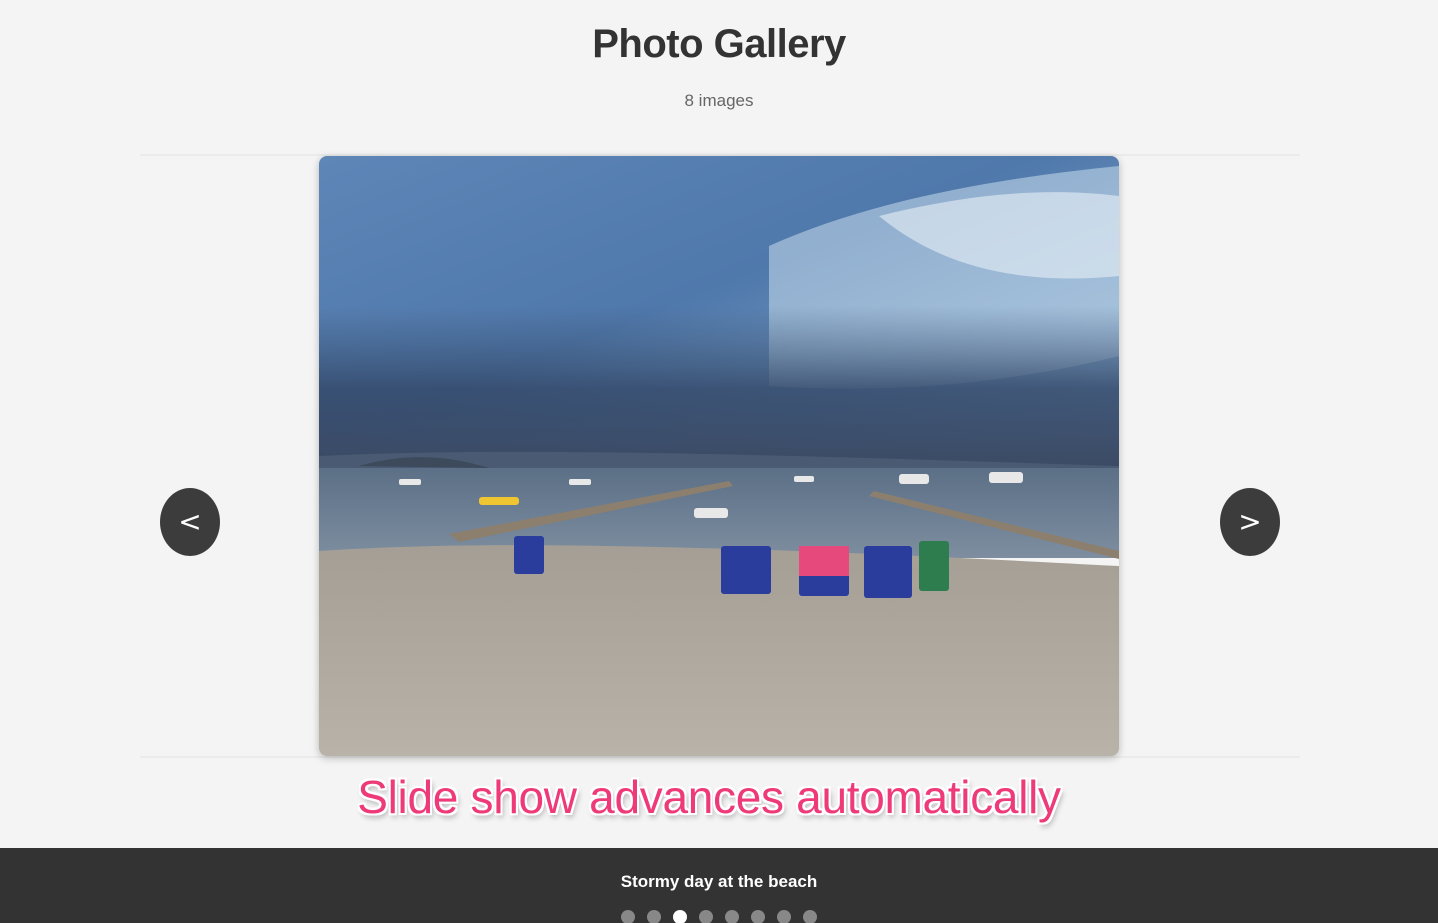  Describe the element at coordinates (719, 100) in the screenshot. I see `image-count: 8 images` at that location.